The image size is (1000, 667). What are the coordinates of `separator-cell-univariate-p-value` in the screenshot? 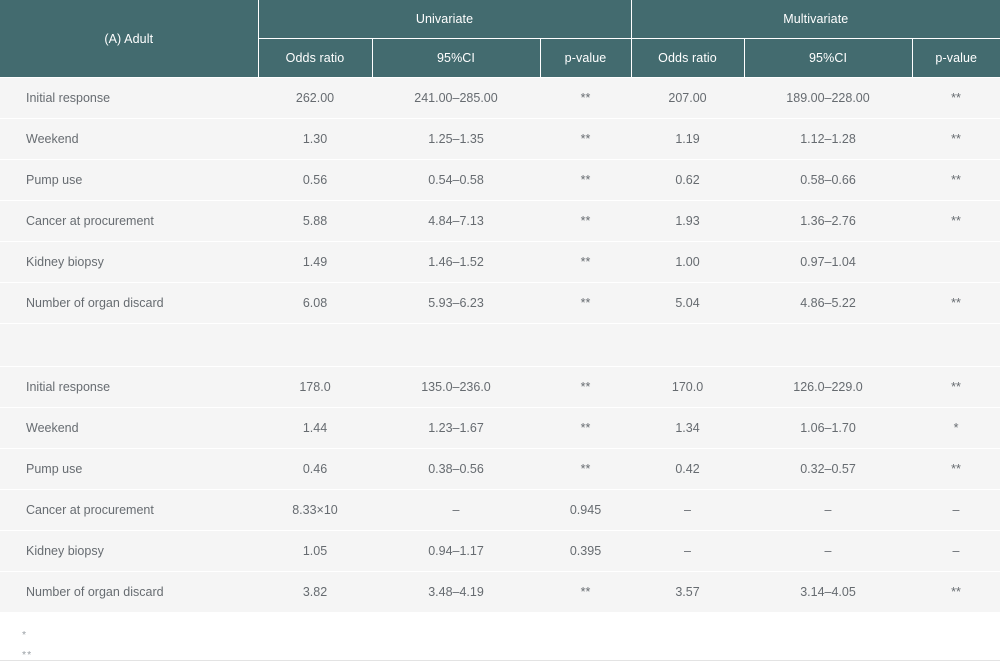 It's located at (586, 345).